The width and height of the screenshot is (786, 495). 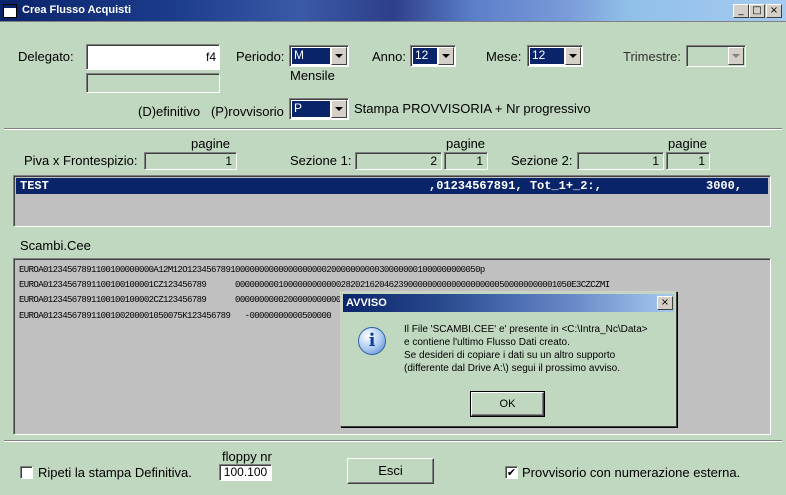 What do you see at coordinates (210, 57) in the screenshot?
I see `f4-hint: f4` at bounding box center [210, 57].